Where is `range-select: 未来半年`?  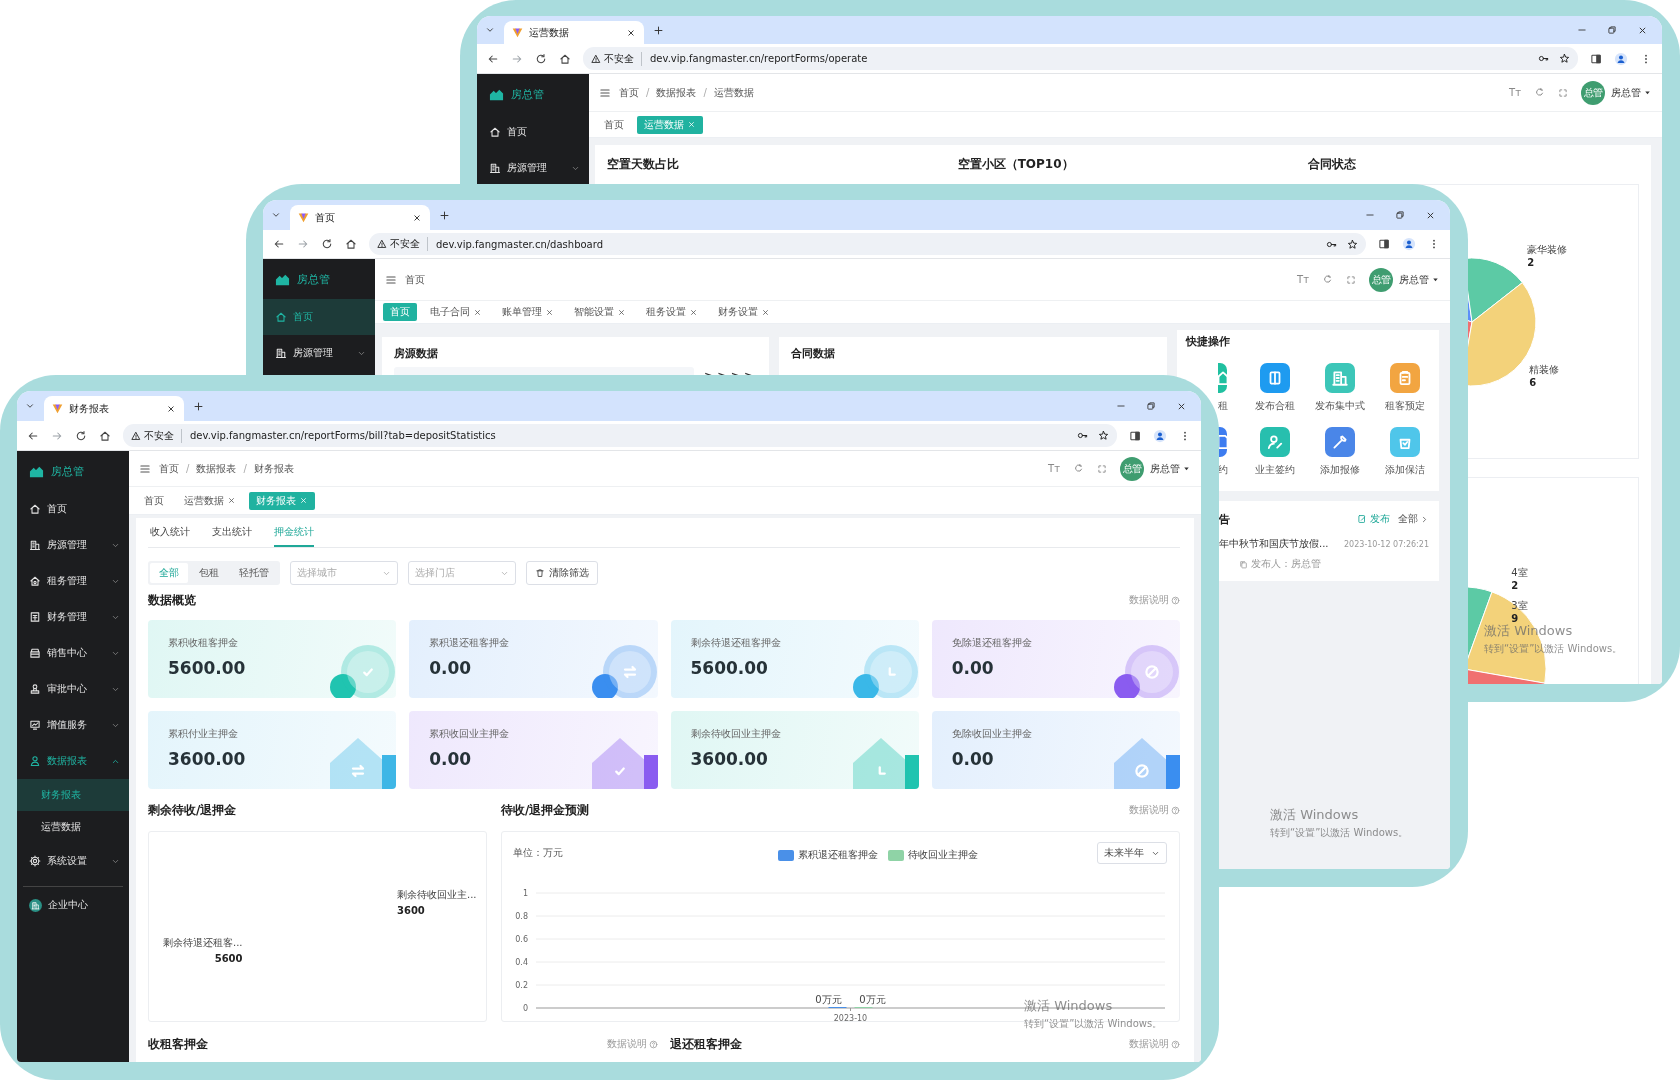
range-select: 未来半年 is located at coordinates (1132, 853).